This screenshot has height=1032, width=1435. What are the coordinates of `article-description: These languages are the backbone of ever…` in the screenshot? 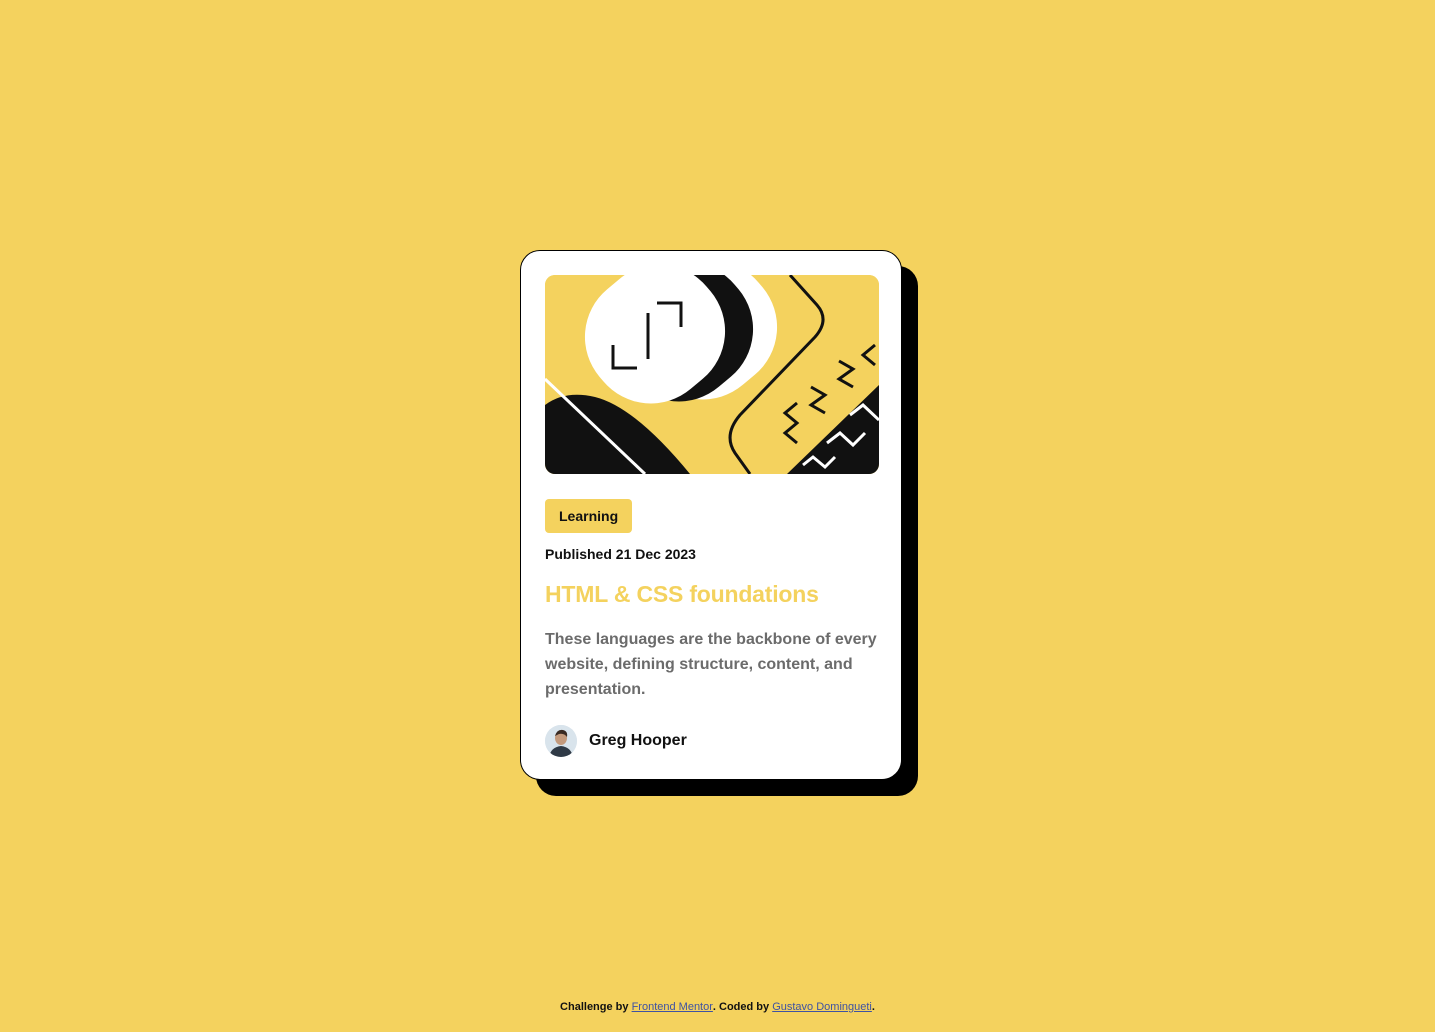 It's located at (711, 664).